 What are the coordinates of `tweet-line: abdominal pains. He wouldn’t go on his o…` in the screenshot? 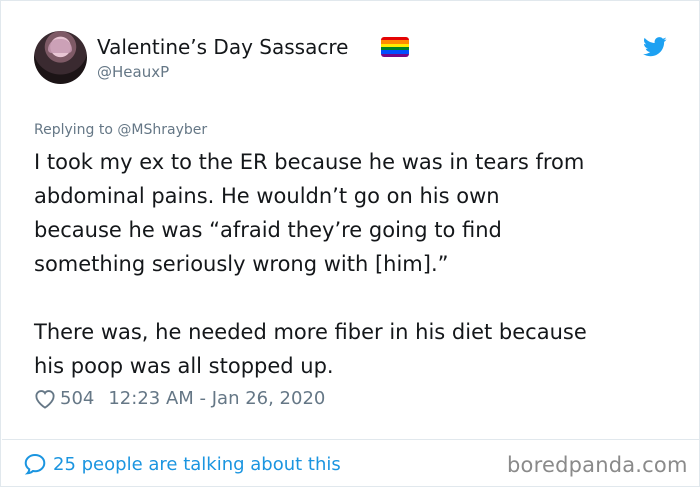 It's located at (267, 196).